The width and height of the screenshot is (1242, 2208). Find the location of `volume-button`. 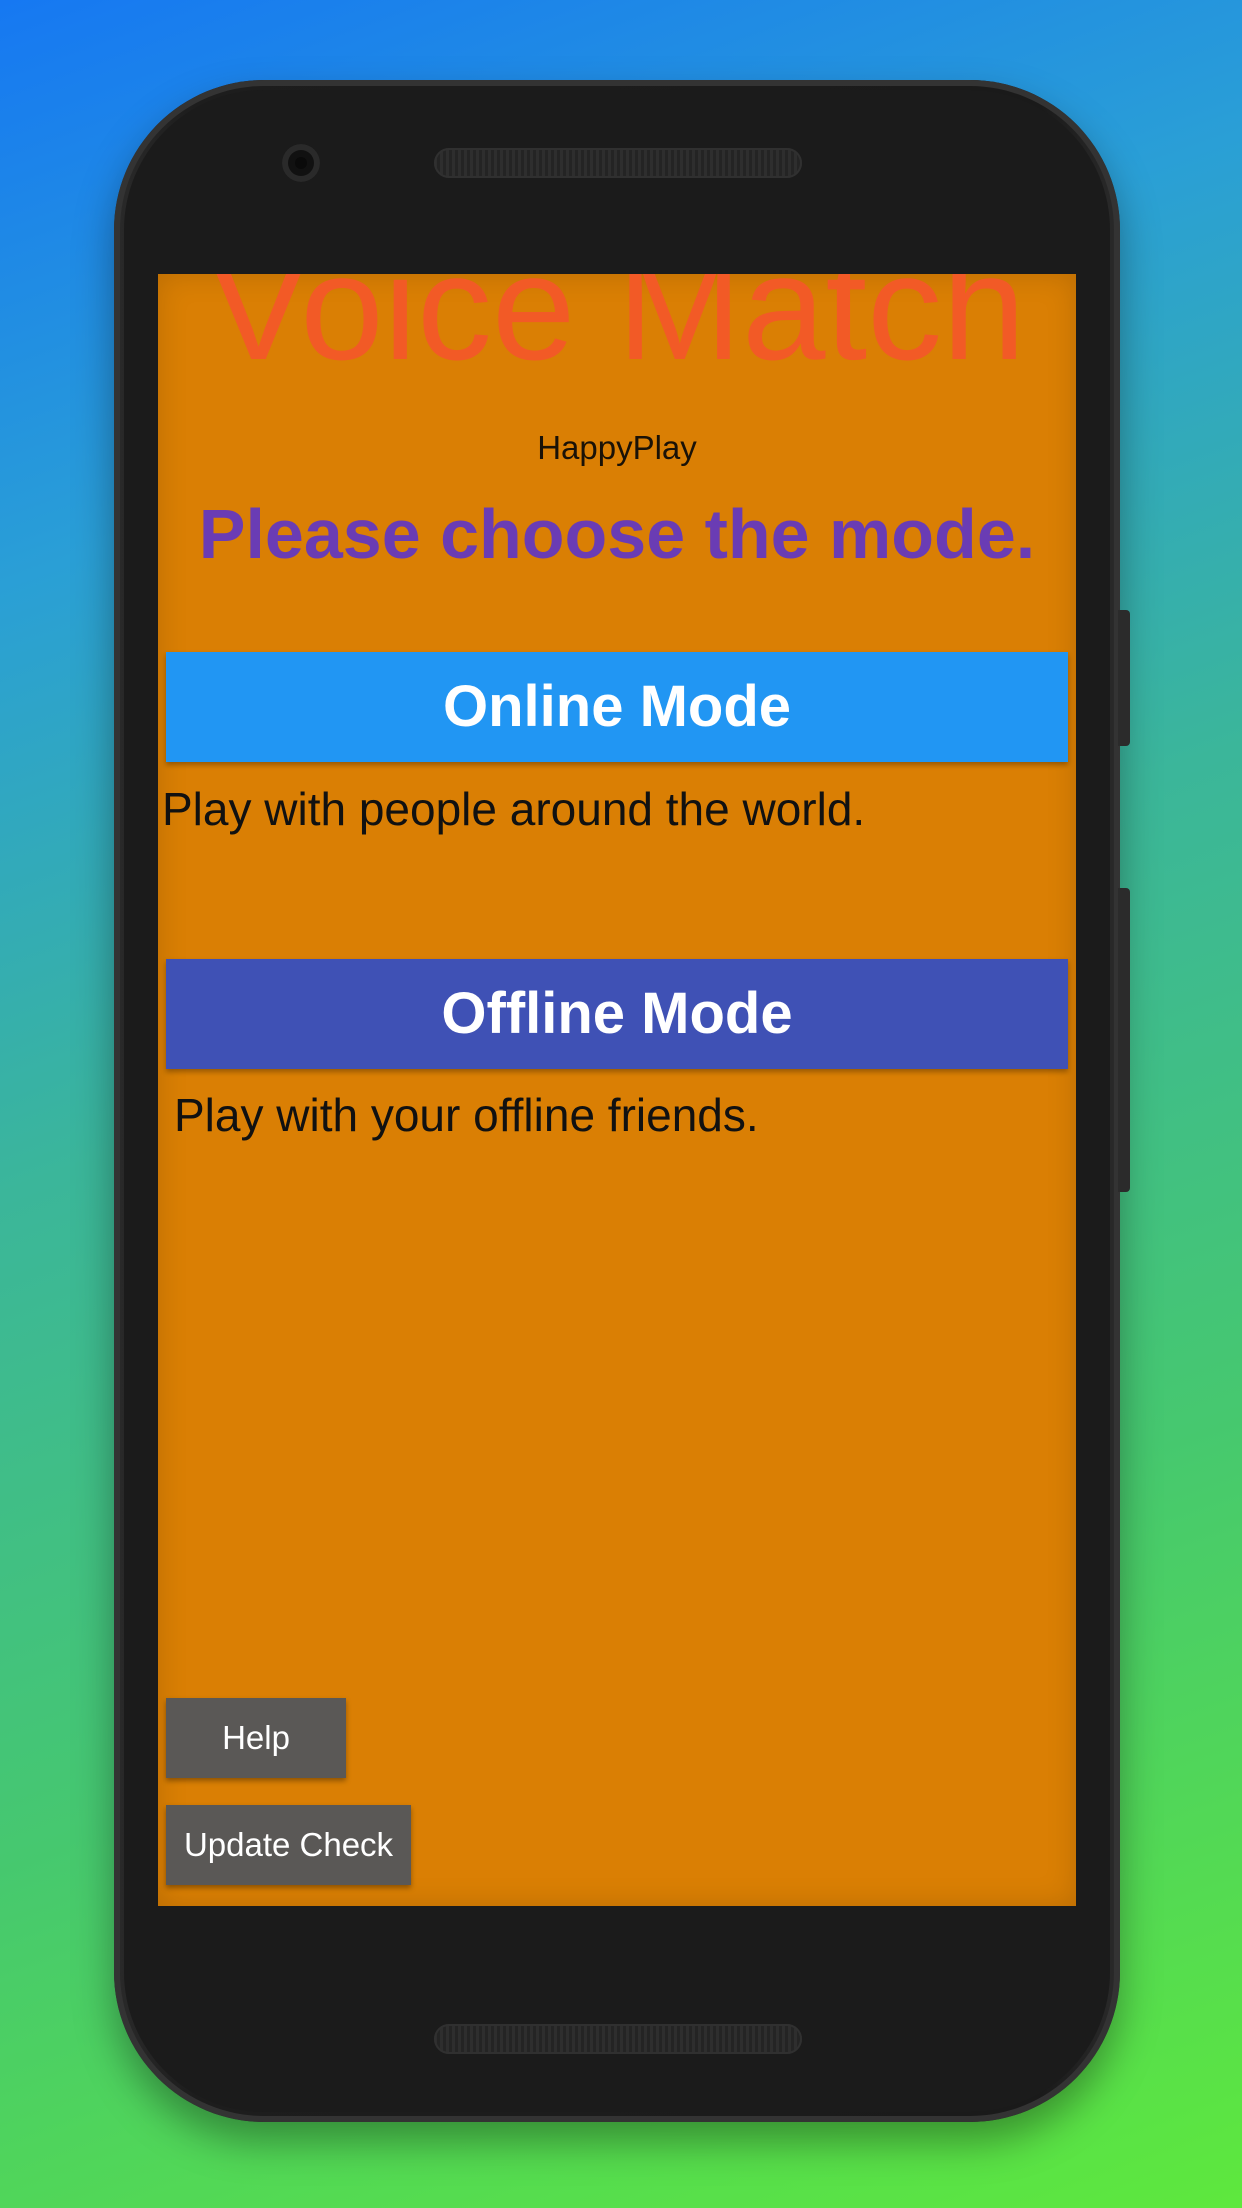

volume-button is located at coordinates (1124, 1040).